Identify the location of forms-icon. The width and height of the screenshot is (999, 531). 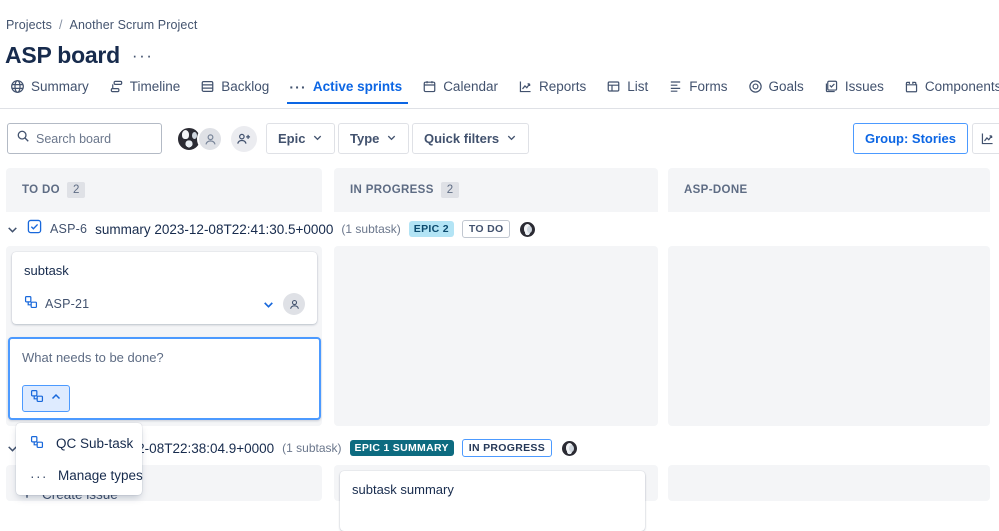
(675, 86).